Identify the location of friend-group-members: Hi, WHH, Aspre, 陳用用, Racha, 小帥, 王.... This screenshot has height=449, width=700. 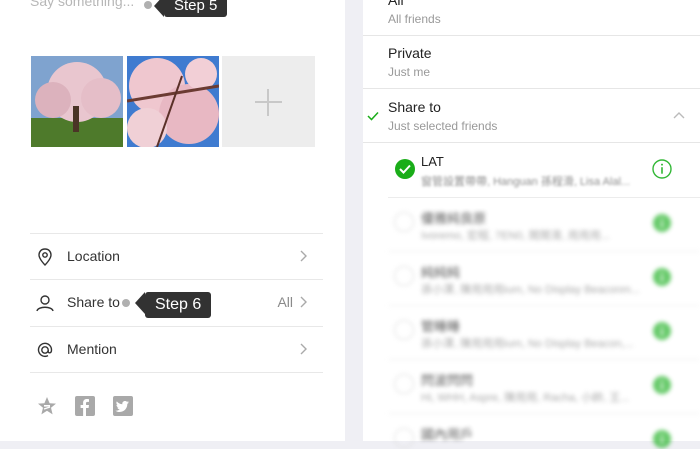
(525, 398).